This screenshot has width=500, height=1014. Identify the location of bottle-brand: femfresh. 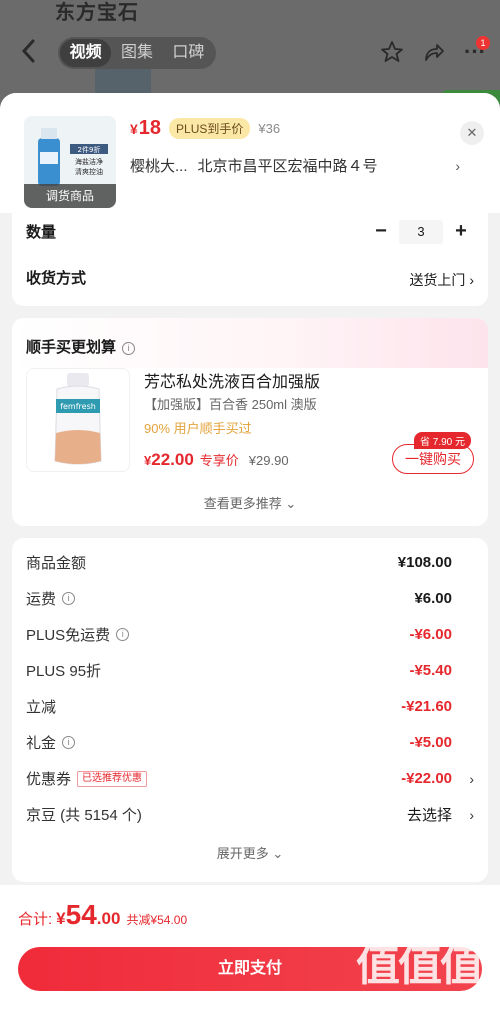
(78, 406).